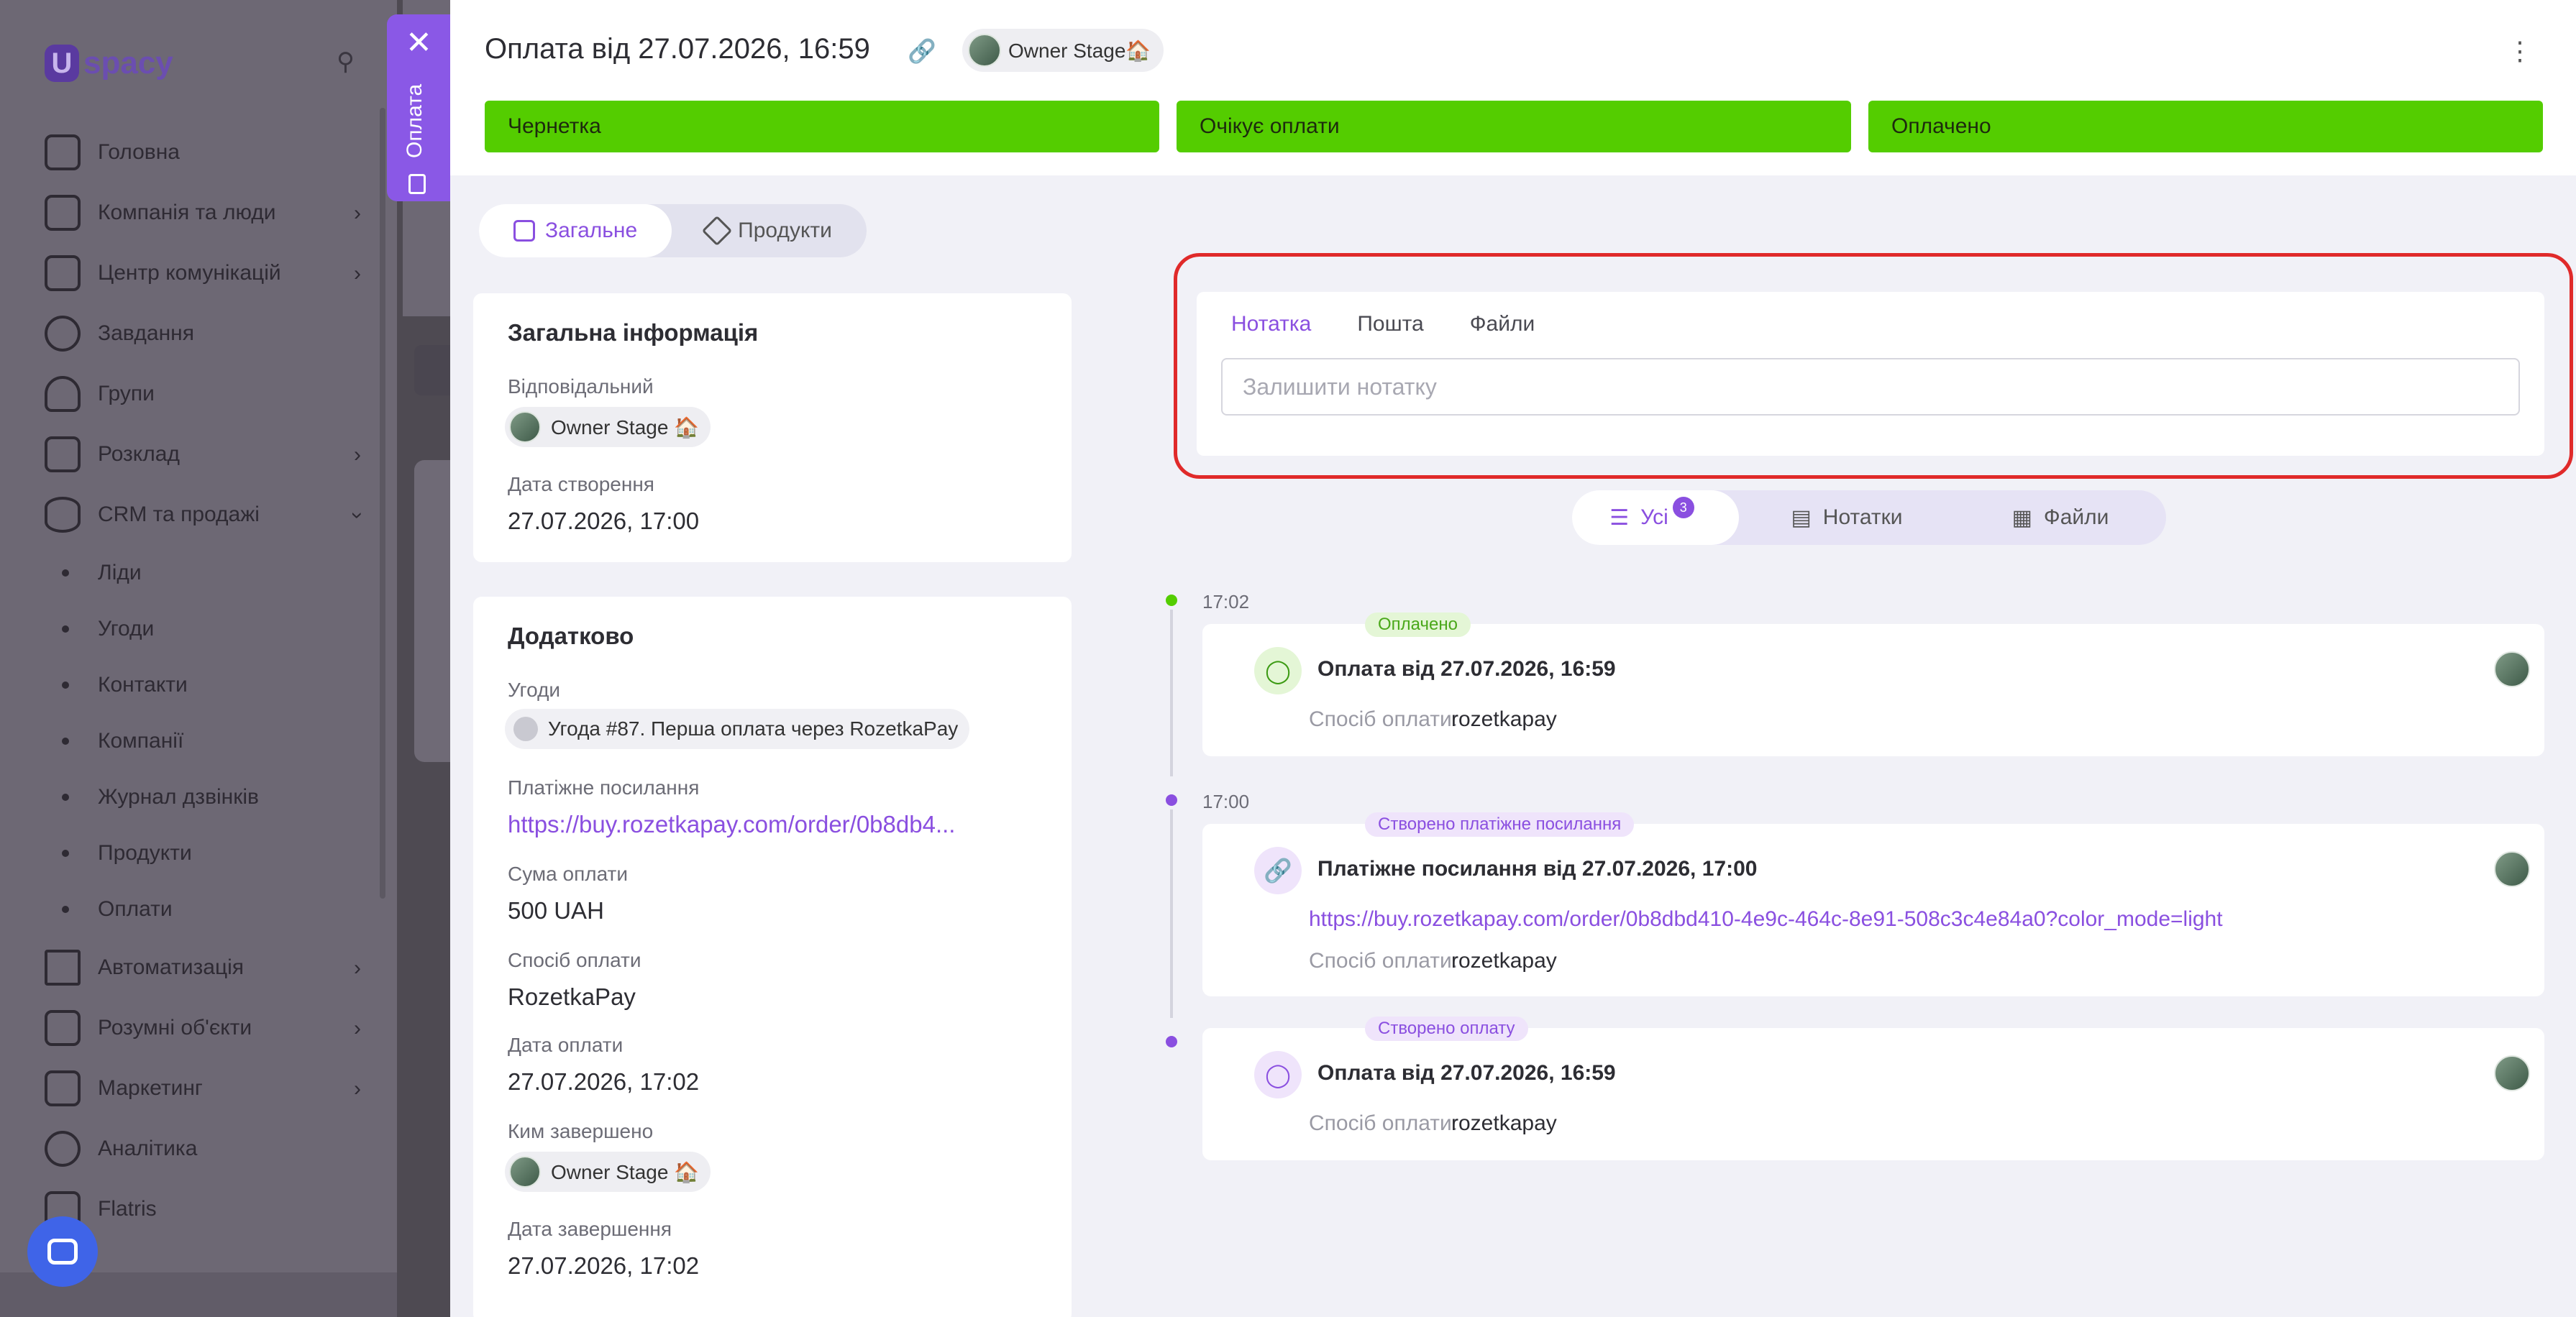 This screenshot has width=2576, height=1317. Describe the element at coordinates (63, 515) in the screenshot. I see `database-icon` at that location.